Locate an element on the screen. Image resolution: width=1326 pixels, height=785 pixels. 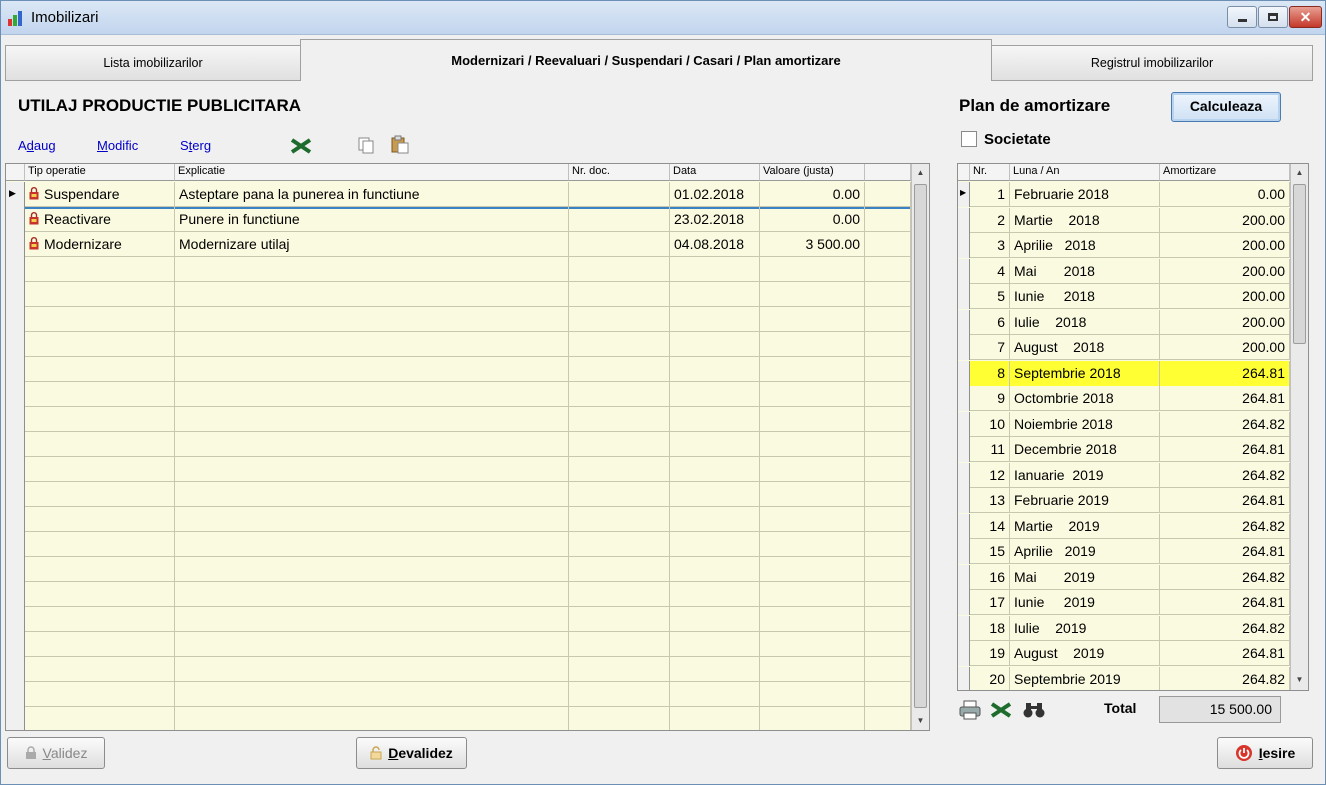
table-row: 6 Iulie 2018 200.00 is located at coordinates (1124, 322).